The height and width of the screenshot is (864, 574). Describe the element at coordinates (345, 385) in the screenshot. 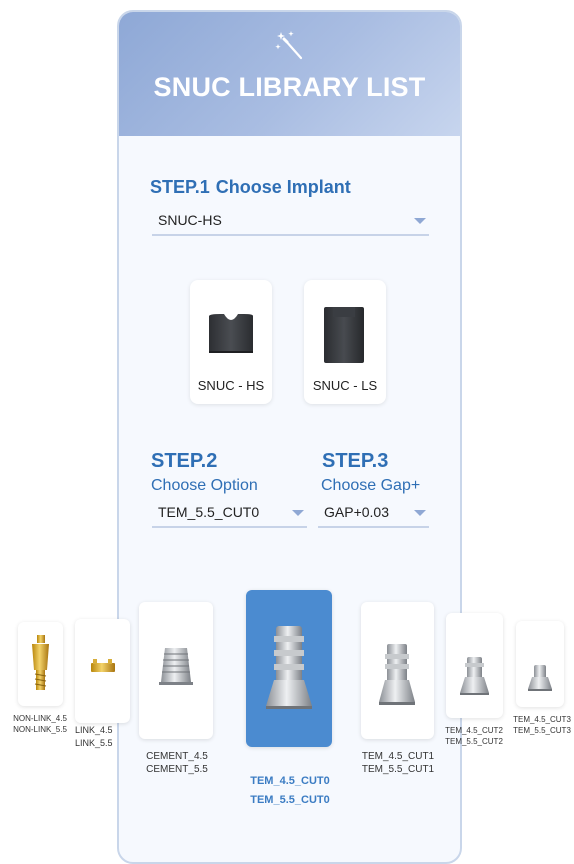

I see `implant-card-label: SNUC - LS` at that location.